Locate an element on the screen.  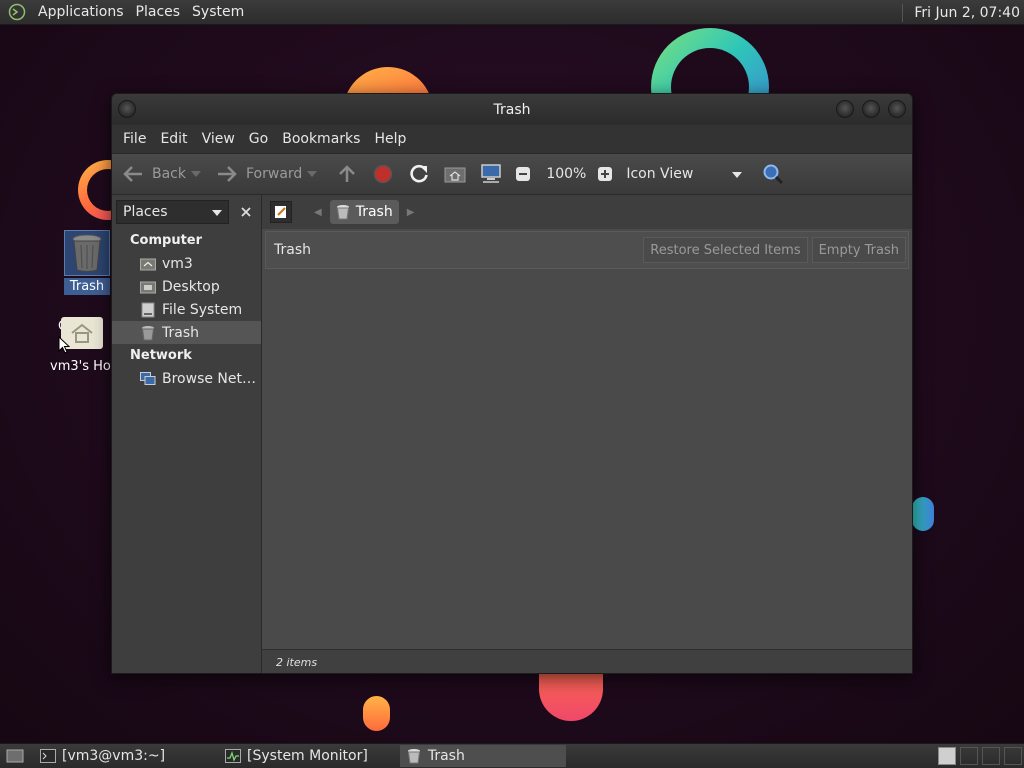
zoom-out-icon is located at coordinates (523, 174).